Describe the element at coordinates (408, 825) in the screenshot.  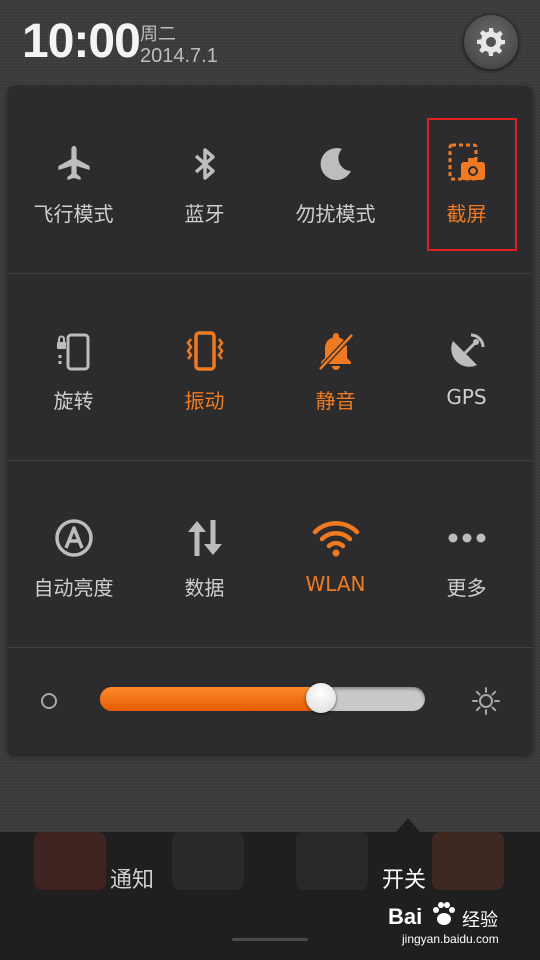
I see `tab-pointer` at that location.